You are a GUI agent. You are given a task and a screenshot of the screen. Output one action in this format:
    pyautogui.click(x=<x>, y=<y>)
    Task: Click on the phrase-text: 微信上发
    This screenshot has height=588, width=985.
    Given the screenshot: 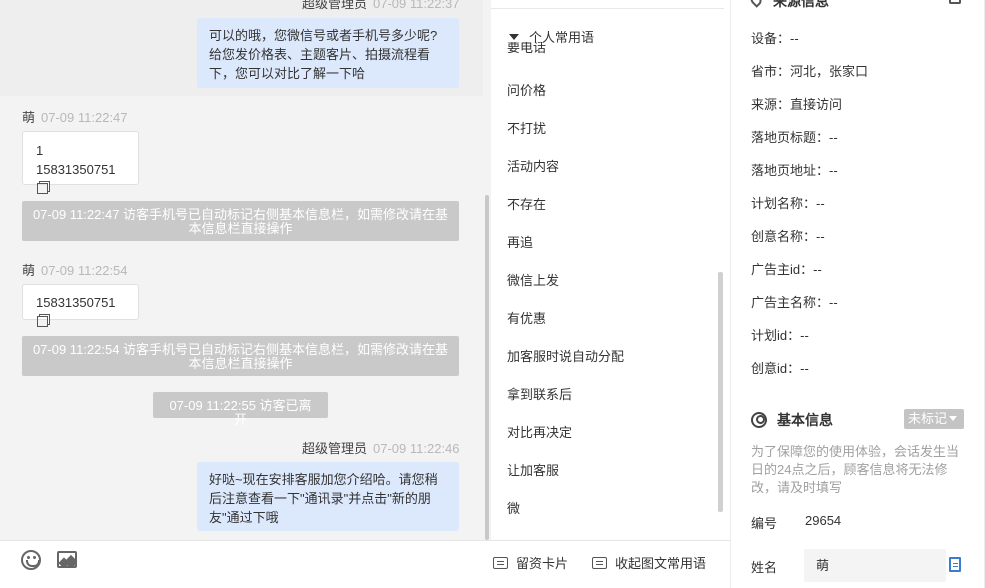 What is the action you would take?
    pyautogui.click(x=533, y=280)
    